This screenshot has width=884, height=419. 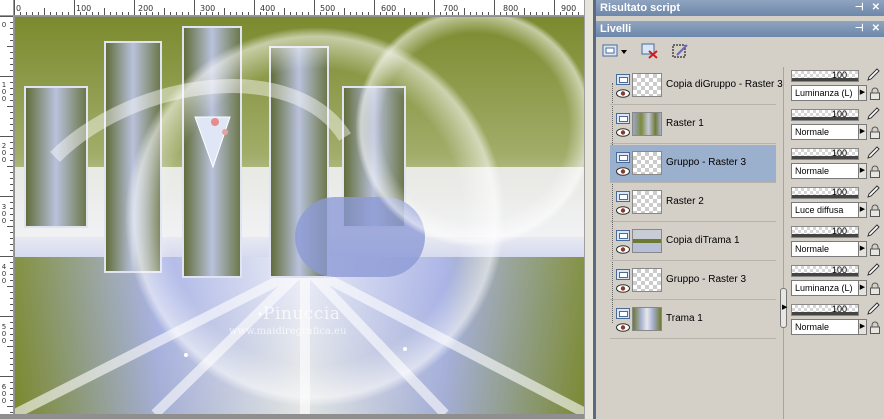 What do you see at coordinates (588, 209) in the screenshot?
I see `canvas-scrollbar` at bounding box center [588, 209].